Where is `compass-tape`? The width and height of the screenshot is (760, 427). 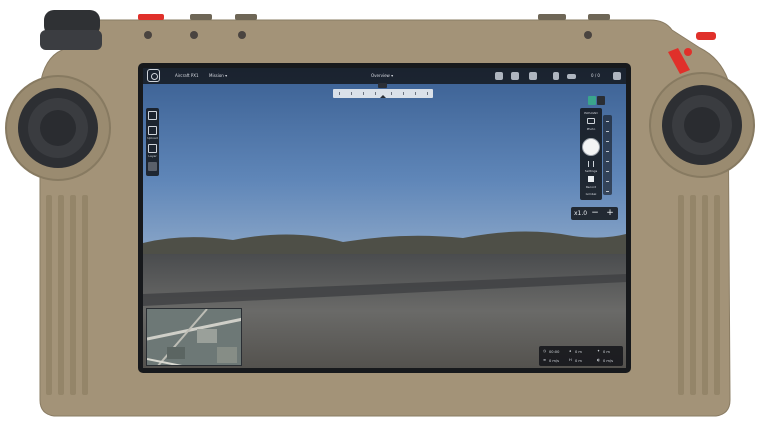 compass-tape is located at coordinates (383, 90).